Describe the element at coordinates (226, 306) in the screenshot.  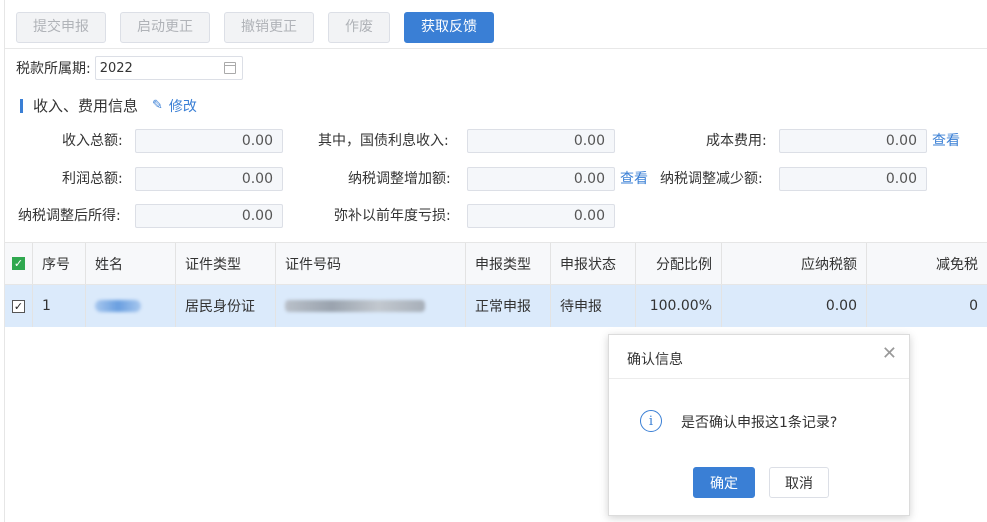
I see `row-id-type: 居民身份证` at that location.